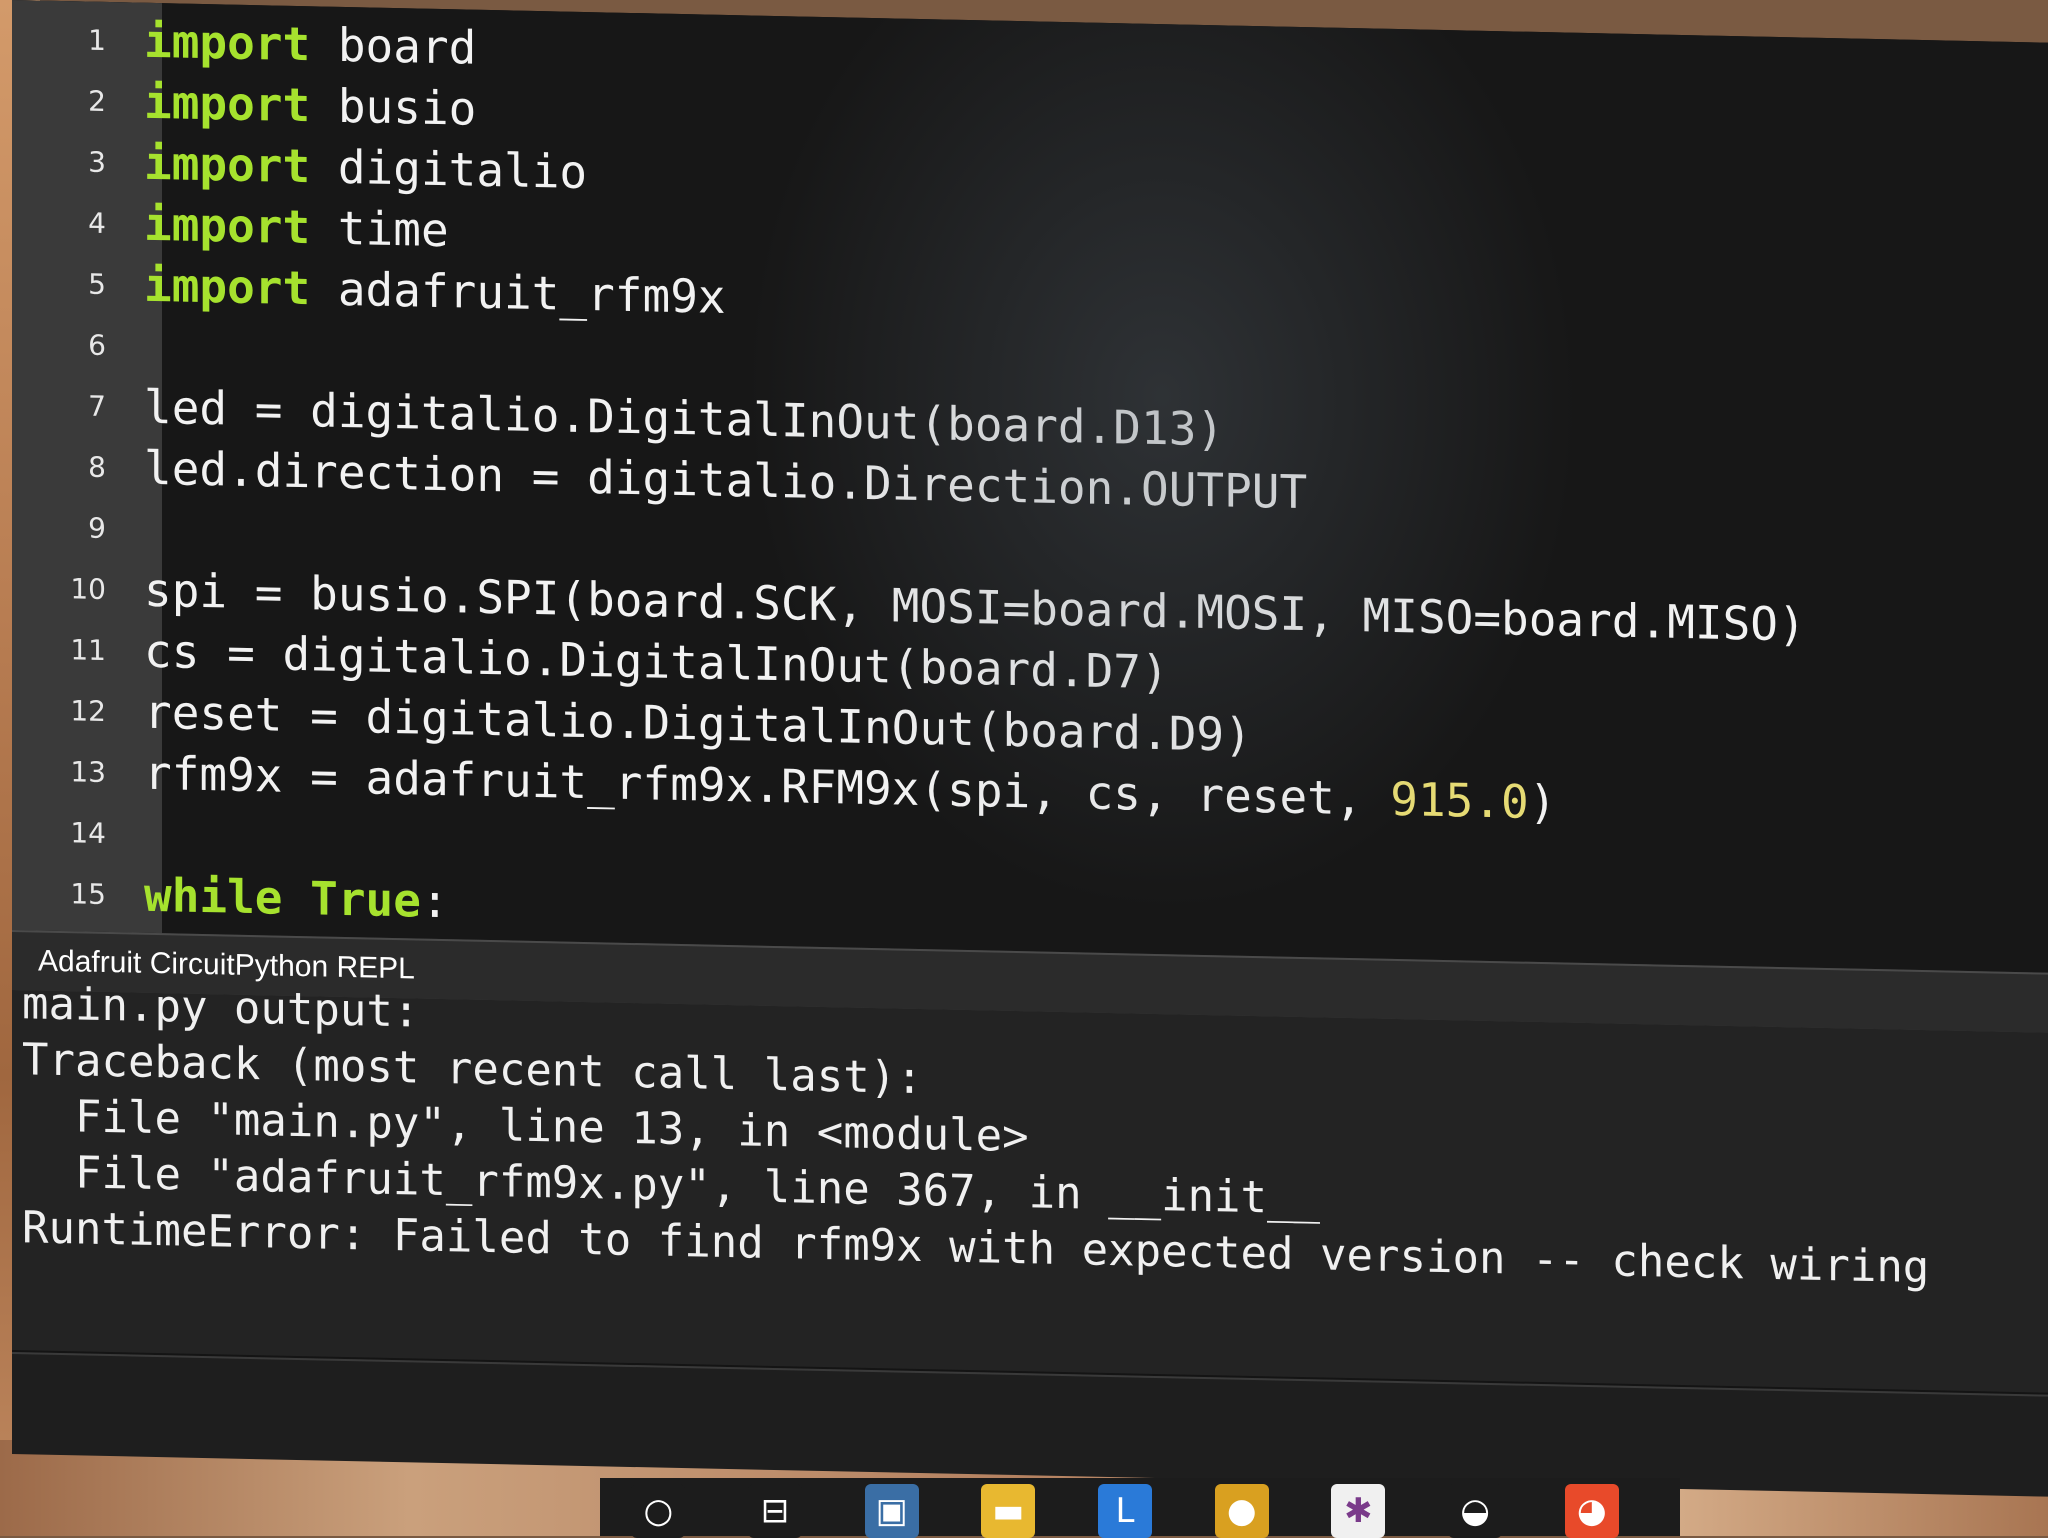  What do you see at coordinates (71, 893) in the screenshot?
I see `line-number: 15` at bounding box center [71, 893].